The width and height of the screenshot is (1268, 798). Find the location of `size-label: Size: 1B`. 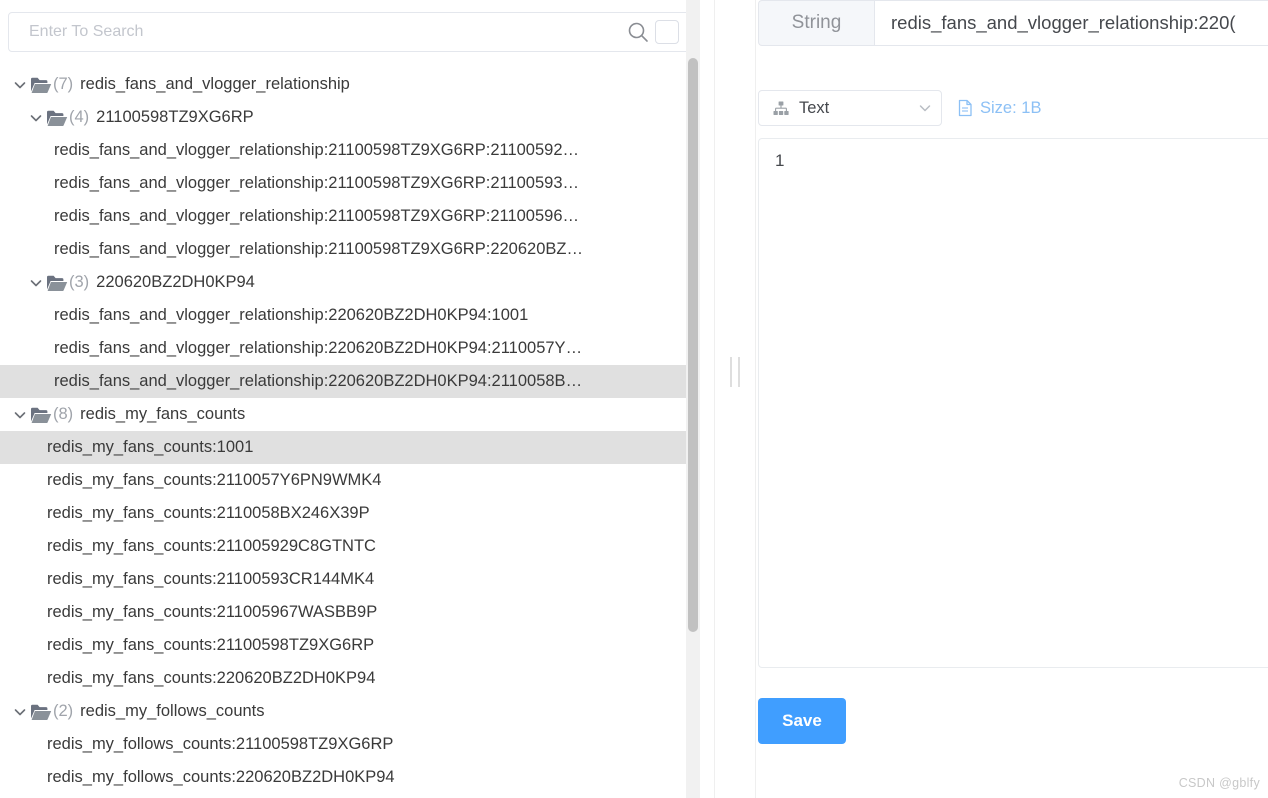

size-label: Size: 1B is located at coordinates (1011, 107).